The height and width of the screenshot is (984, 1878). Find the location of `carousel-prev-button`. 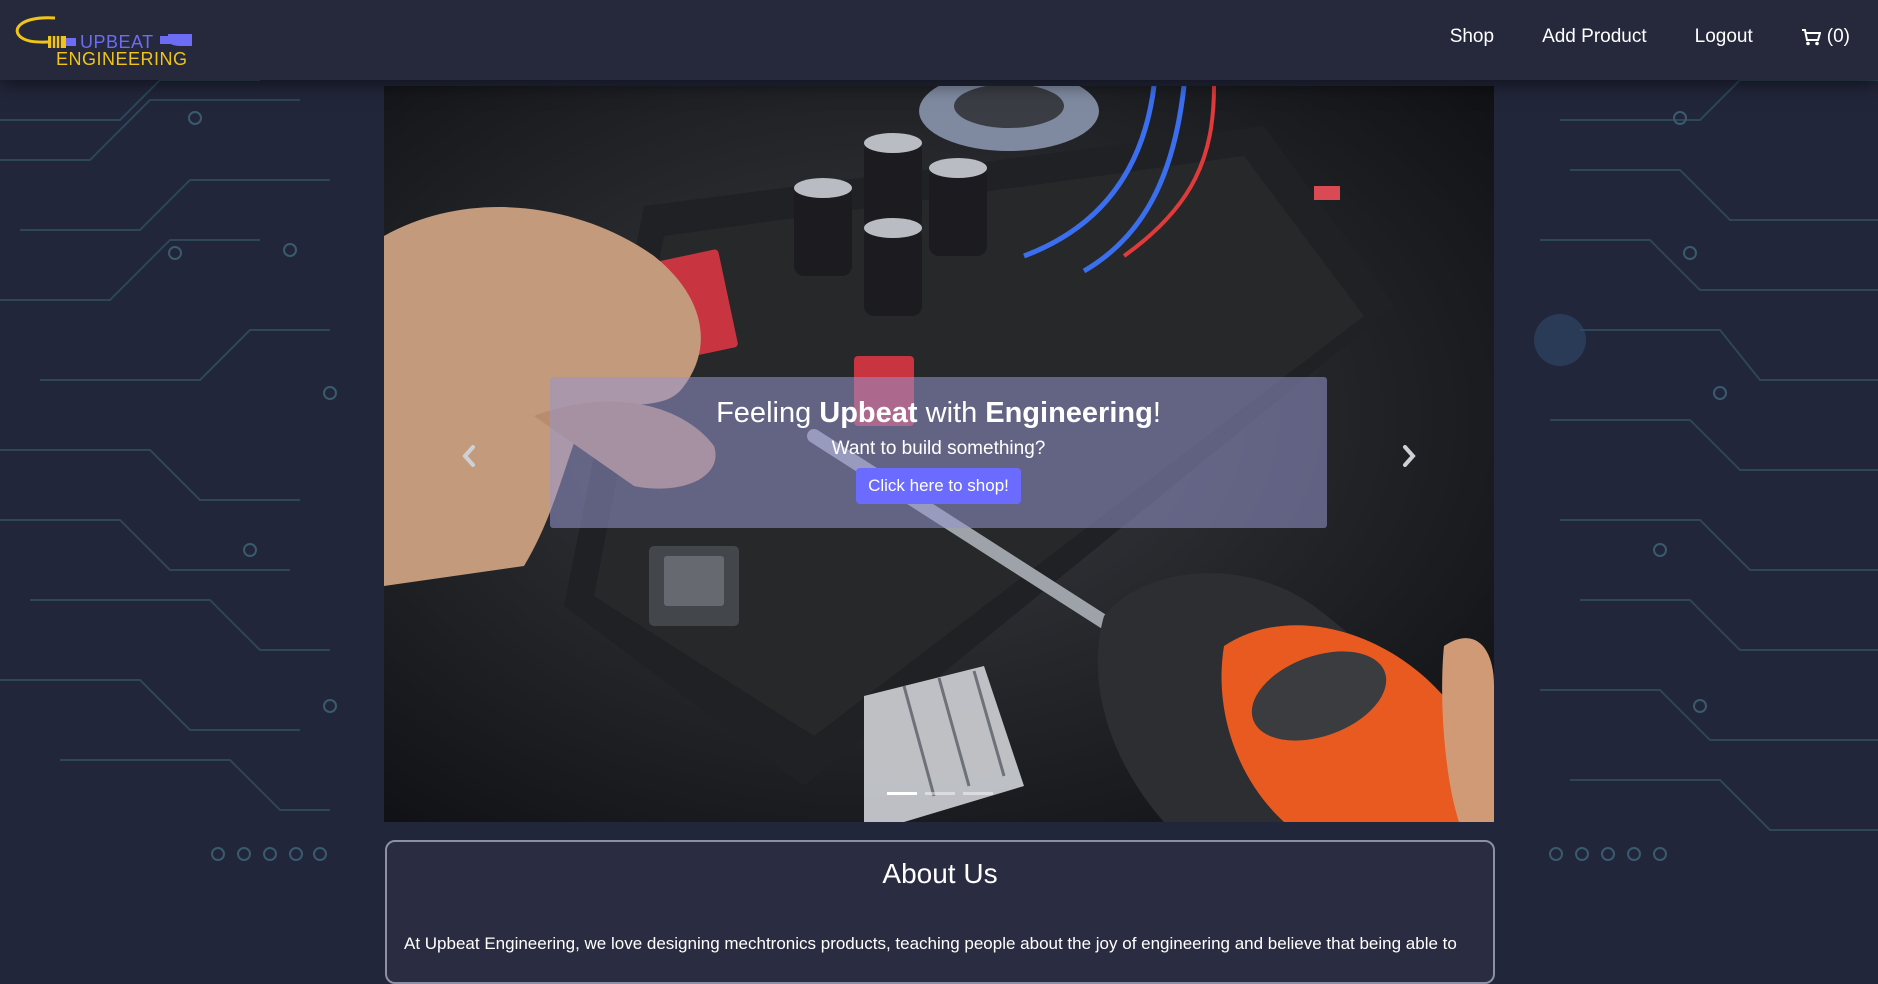

carousel-prev-button is located at coordinates (469, 456).